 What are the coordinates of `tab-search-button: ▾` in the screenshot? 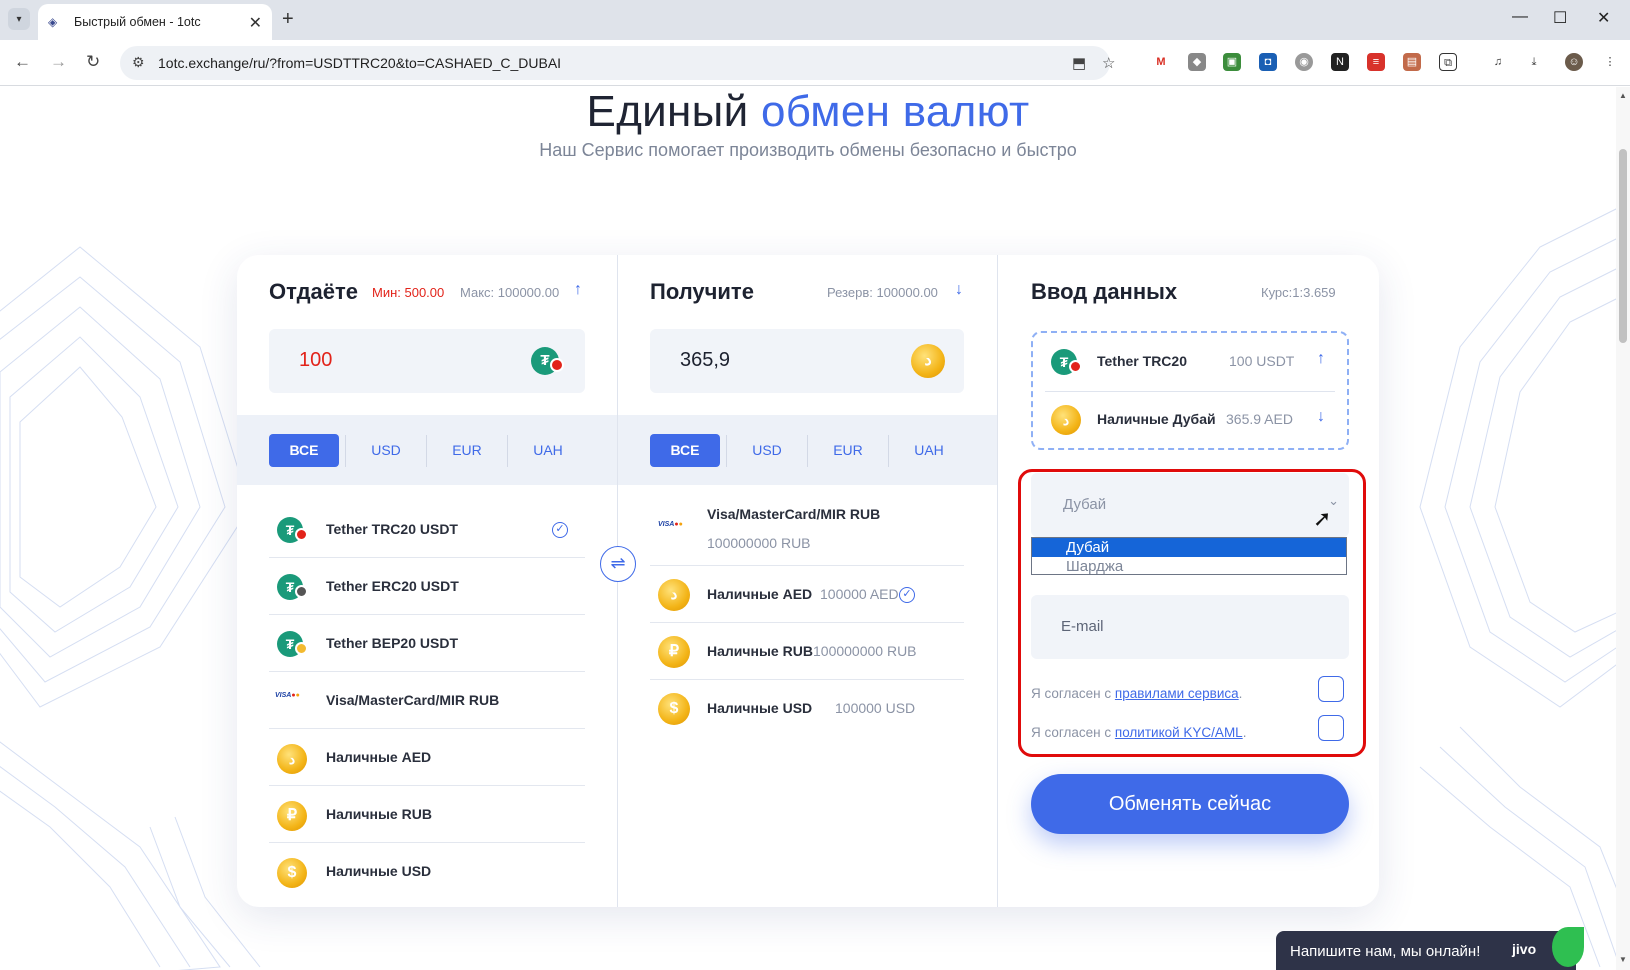 It's located at (19, 19).